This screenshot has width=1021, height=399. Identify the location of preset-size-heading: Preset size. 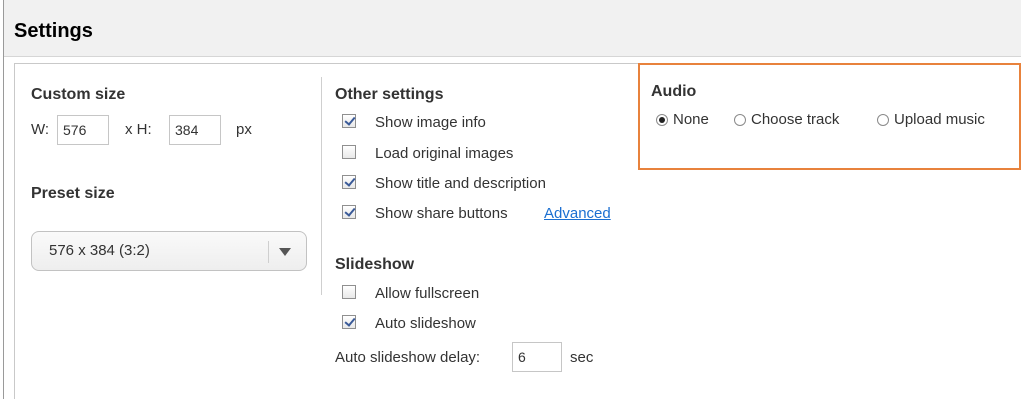
(73, 193).